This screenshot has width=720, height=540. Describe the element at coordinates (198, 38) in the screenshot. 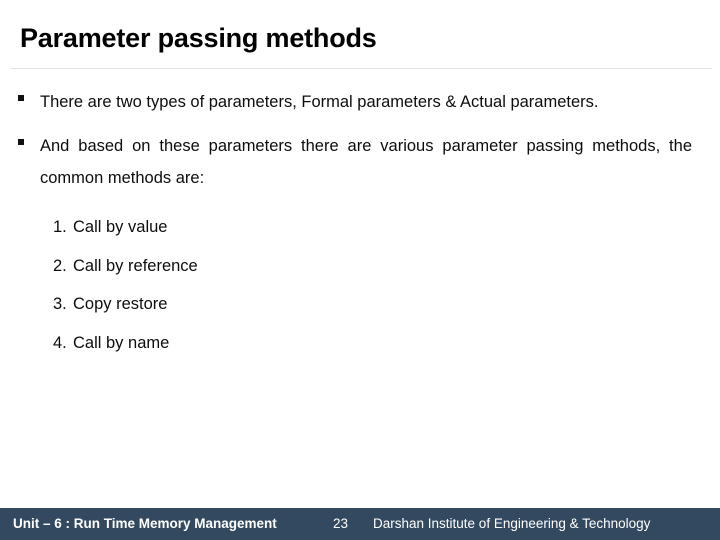

I see `page-title: Parameter passing methods` at that location.